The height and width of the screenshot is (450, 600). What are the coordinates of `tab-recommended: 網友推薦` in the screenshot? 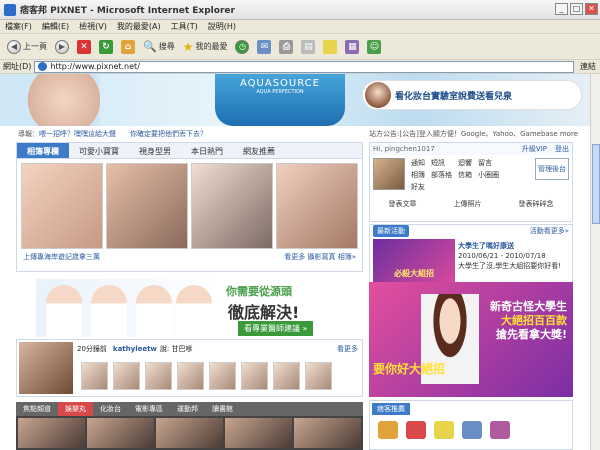 It's located at (259, 150).